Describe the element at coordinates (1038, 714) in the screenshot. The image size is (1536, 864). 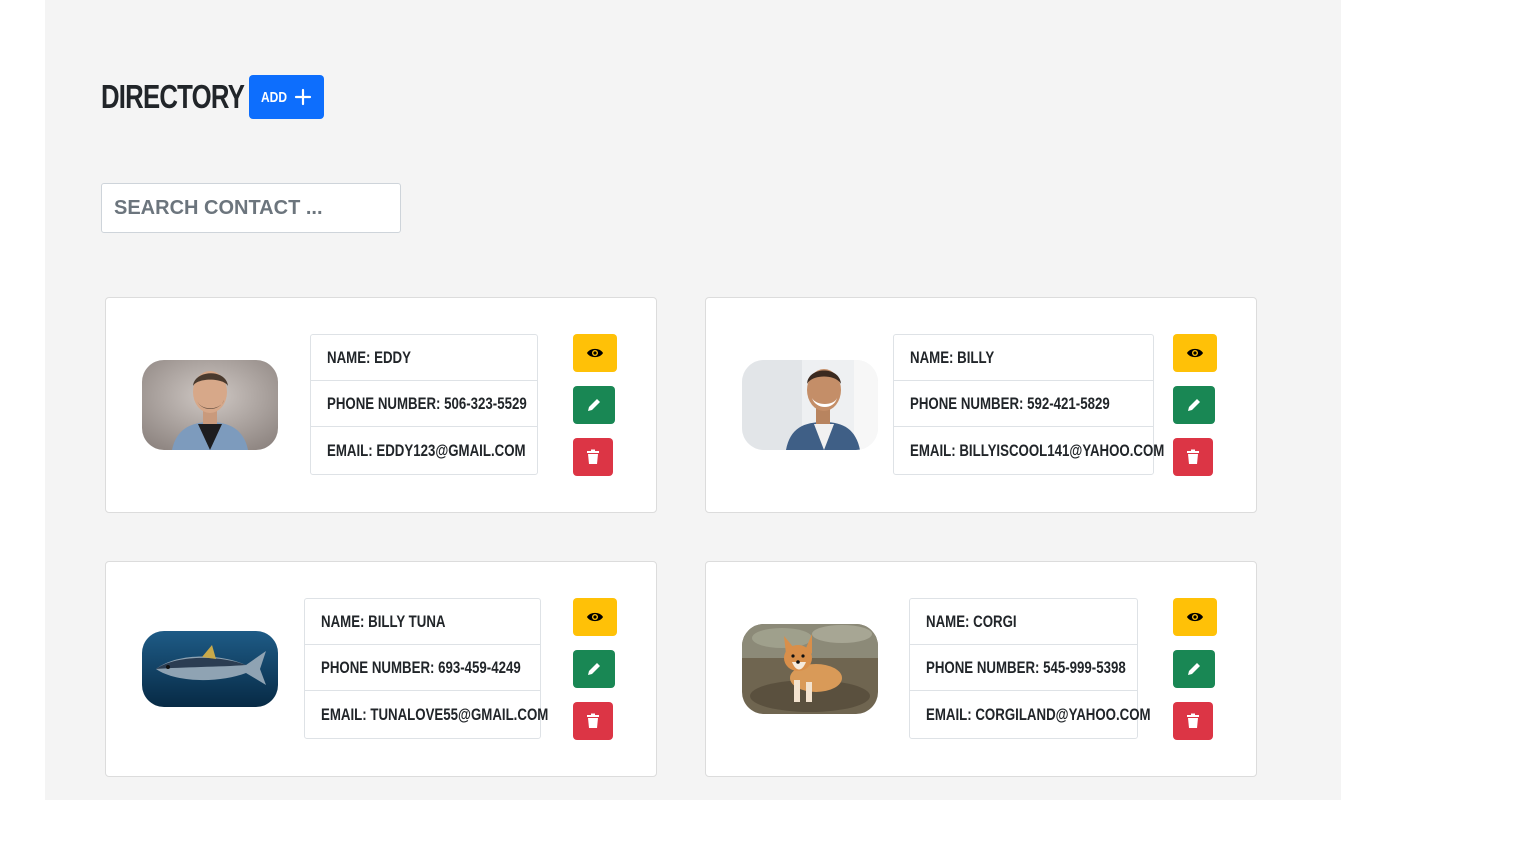
I see `contact-email: EMAIL: CORGILAND@YAHOO.COM` at that location.